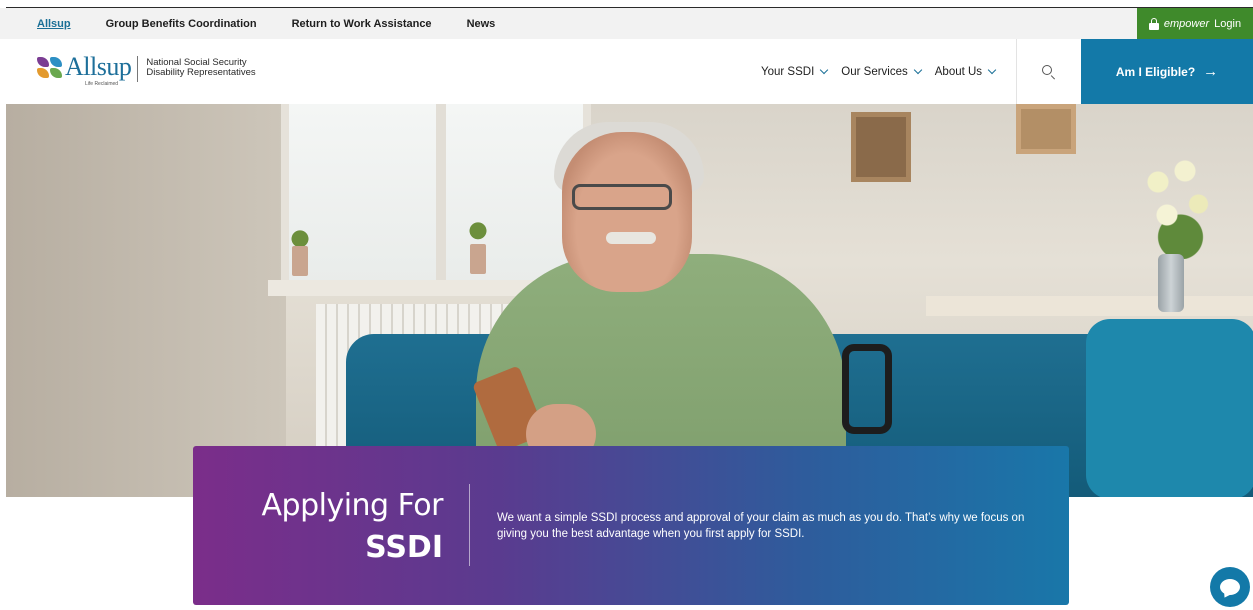  I want to click on am-i-eligible-button: Am I Eligible? →, so click(1167, 71).